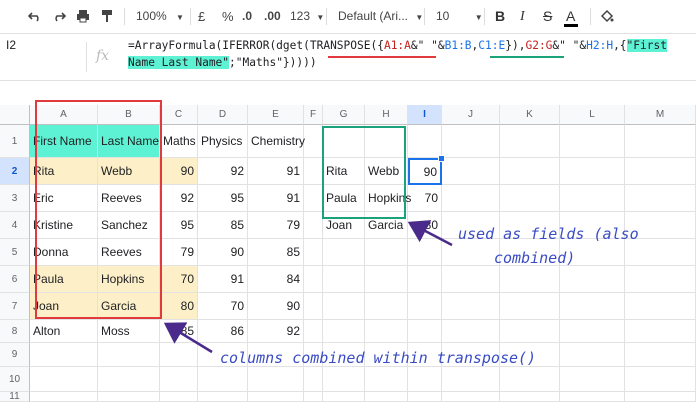  I want to click on cell-d10, so click(223, 379).